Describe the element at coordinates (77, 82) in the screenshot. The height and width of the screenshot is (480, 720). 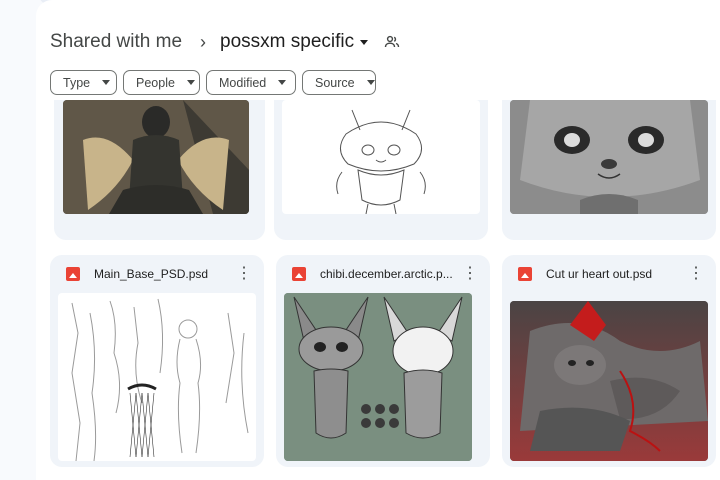
I see `filter-type-label: Type` at that location.